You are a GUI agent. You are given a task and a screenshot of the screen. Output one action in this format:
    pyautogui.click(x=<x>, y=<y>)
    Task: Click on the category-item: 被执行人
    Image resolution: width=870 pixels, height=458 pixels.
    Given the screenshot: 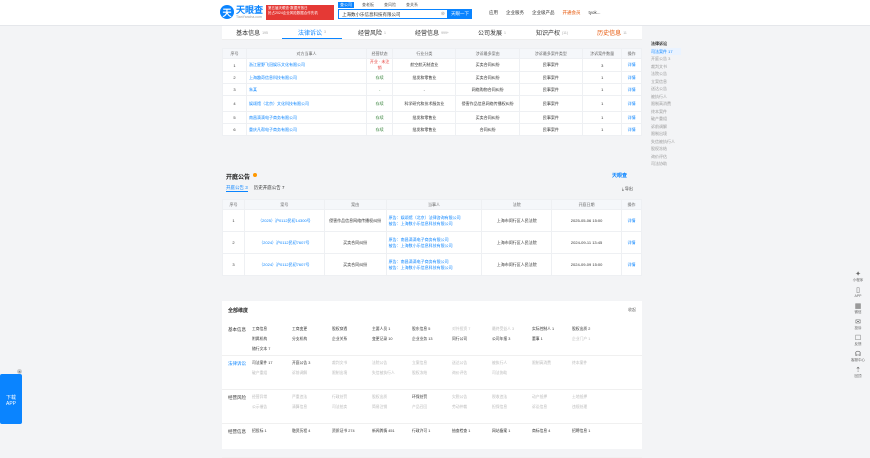 What is the action you would take?
    pyautogui.click(x=512, y=363)
    